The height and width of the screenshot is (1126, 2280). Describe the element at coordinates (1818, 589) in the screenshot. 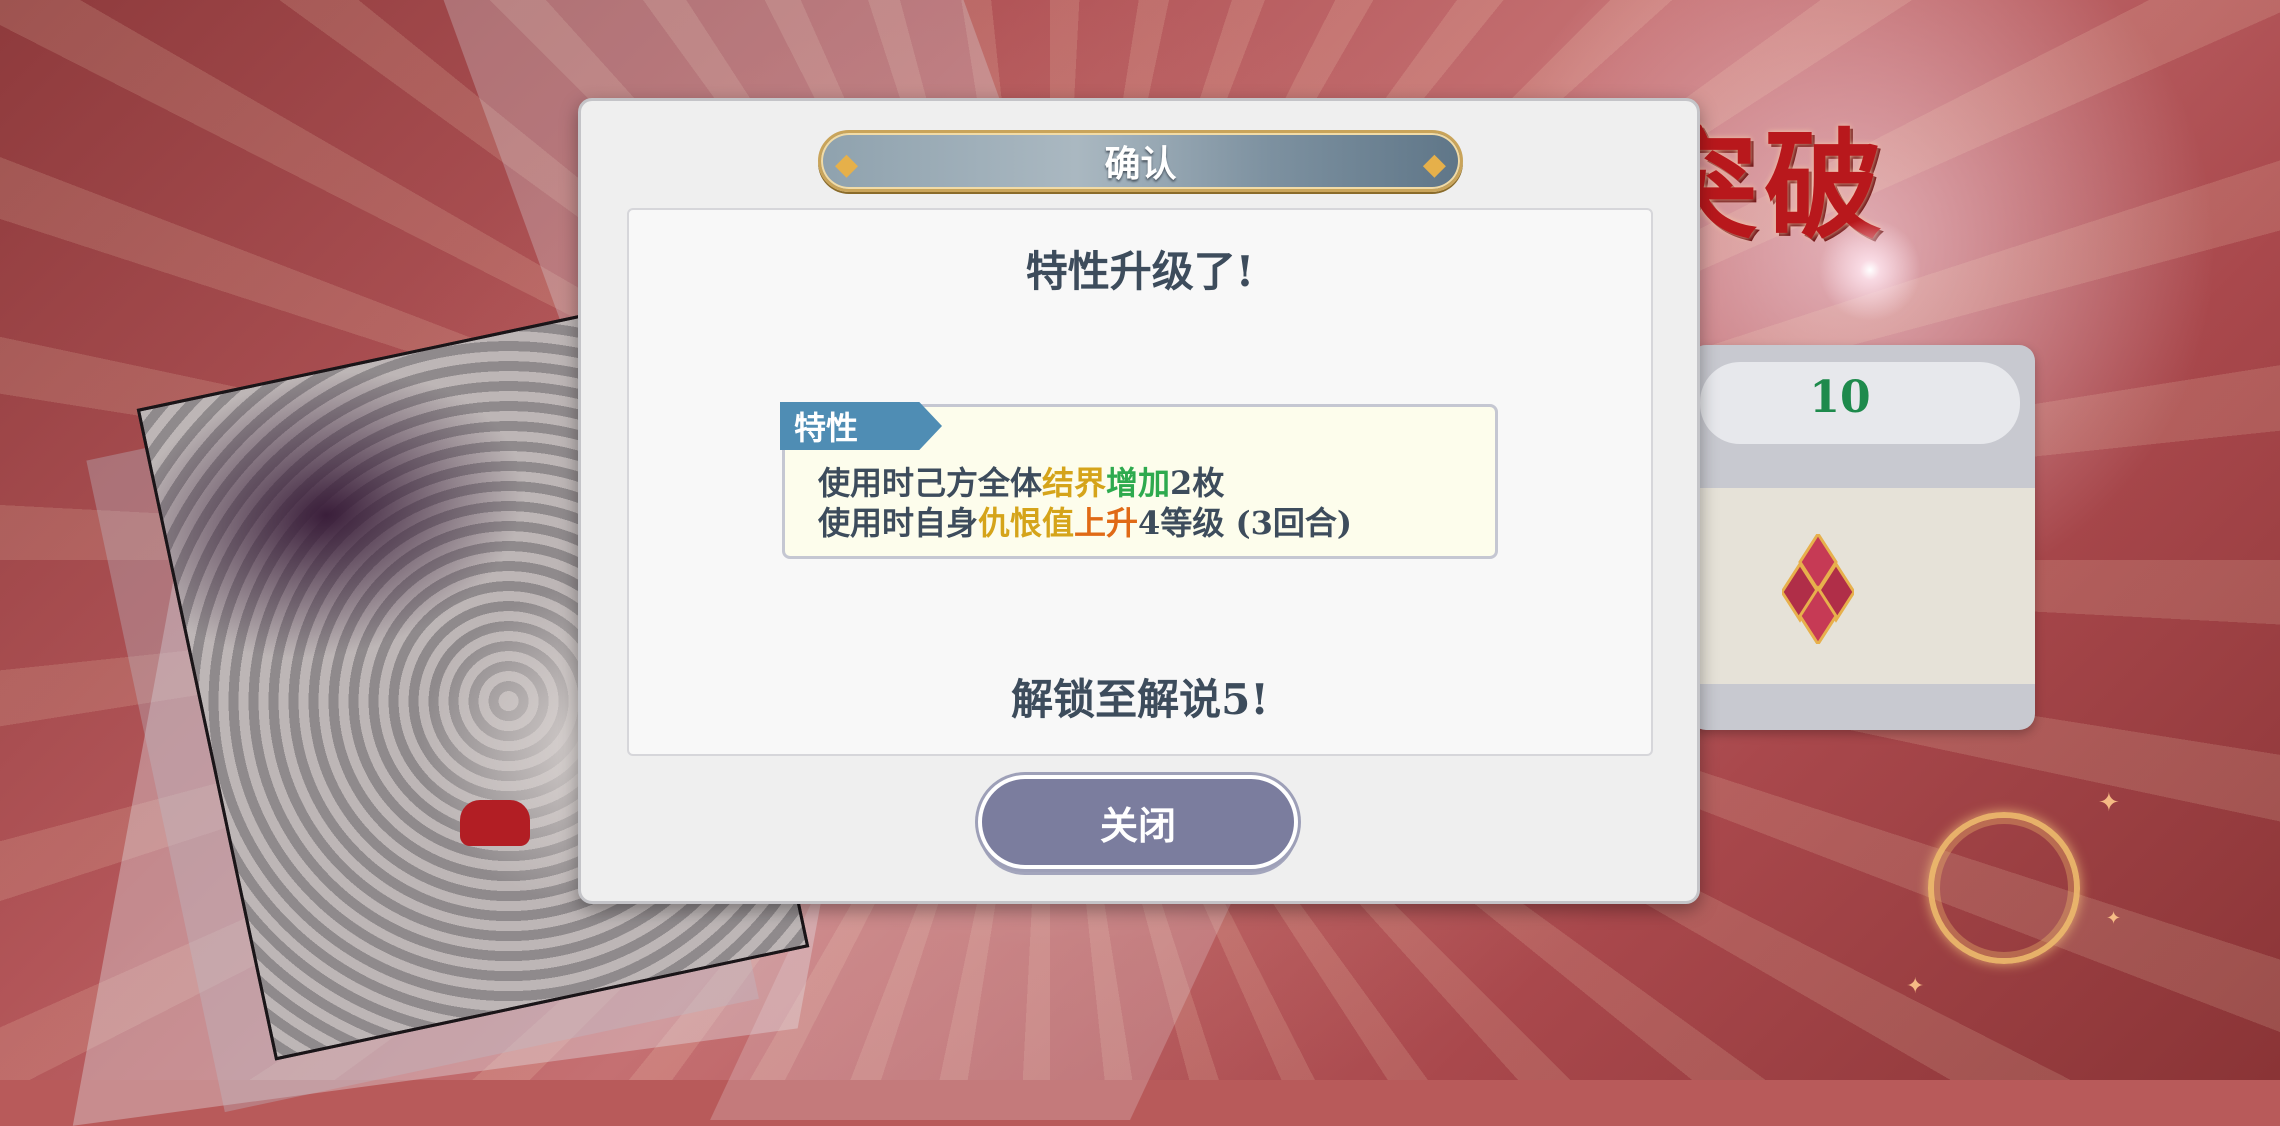

I see `gem-icon` at that location.